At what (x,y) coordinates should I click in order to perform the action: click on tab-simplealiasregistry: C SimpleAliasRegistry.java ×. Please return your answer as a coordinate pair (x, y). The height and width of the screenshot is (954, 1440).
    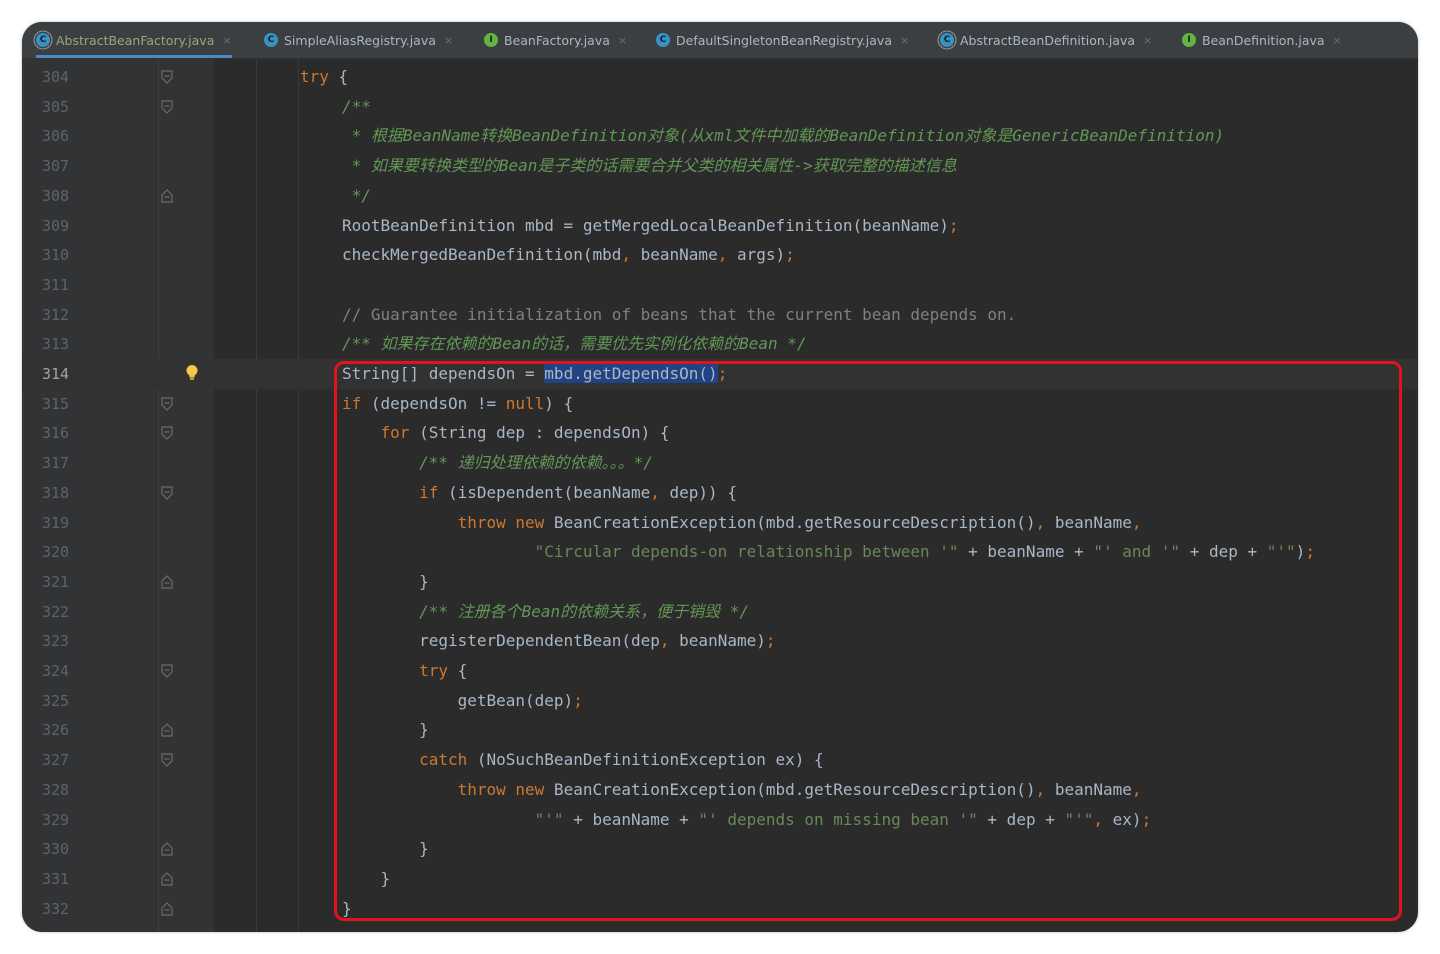
    Looking at the image, I should click on (358, 40).